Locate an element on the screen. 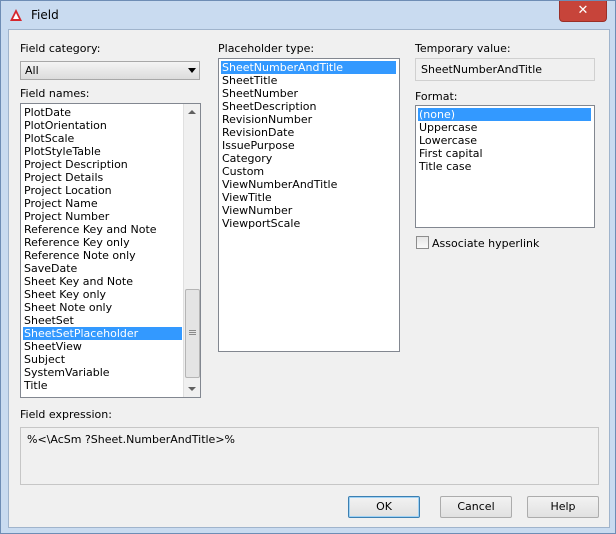 The image size is (616, 534). field-name-item: Project Location is located at coordinates (102, 190).